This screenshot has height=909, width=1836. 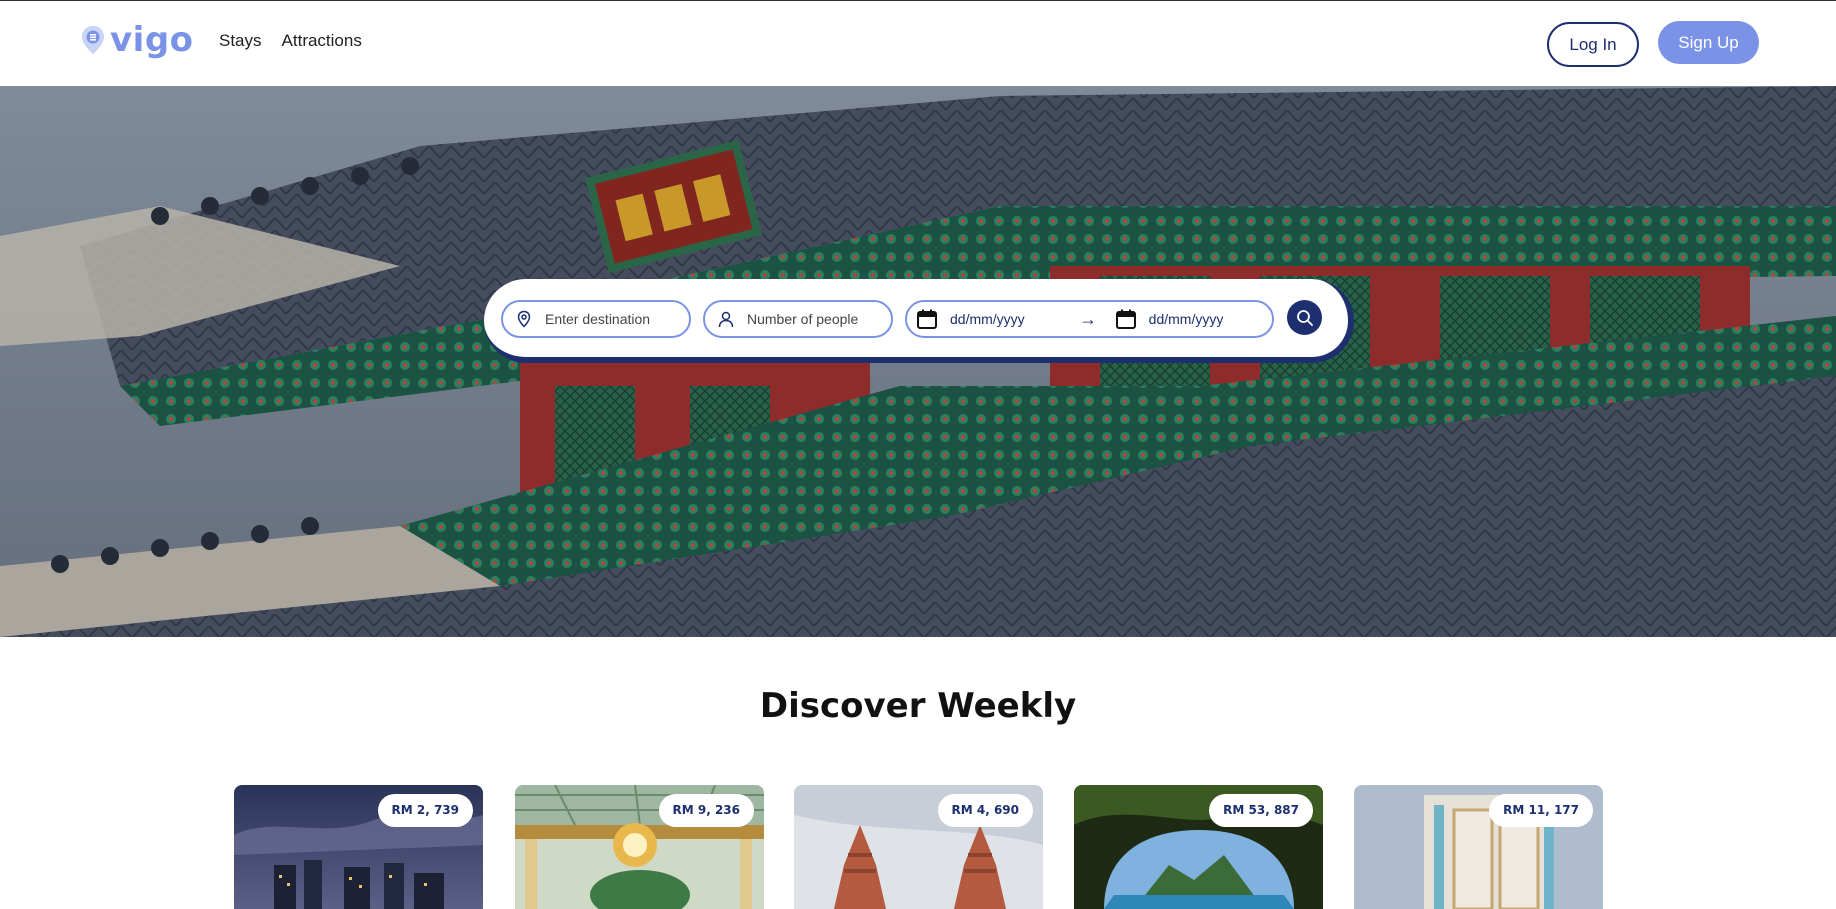 I want to click on search-button, so click(x=1304, y=317).